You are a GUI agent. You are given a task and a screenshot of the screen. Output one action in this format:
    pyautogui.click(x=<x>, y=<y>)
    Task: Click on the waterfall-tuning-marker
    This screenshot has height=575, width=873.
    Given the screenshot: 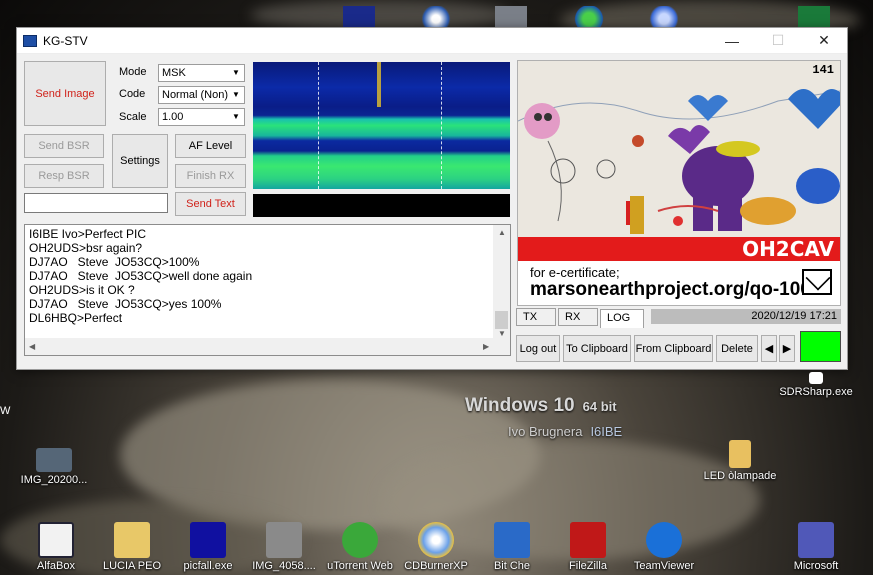 What is the action you would take?
    pyautogui.click(x=379, y=84)
    